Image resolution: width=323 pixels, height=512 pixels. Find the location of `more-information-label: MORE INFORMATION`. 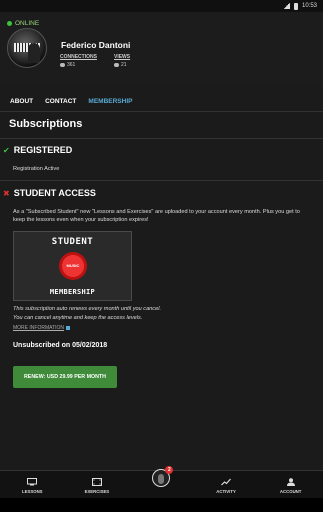

more-information-label: MORE INFORMATION is located at coordinates (39, 328).